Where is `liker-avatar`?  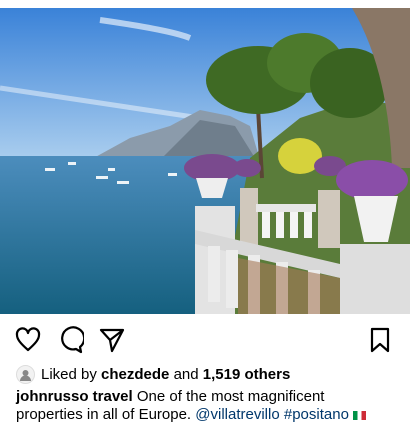 liker-avatar is located at coordinates (25, 374).